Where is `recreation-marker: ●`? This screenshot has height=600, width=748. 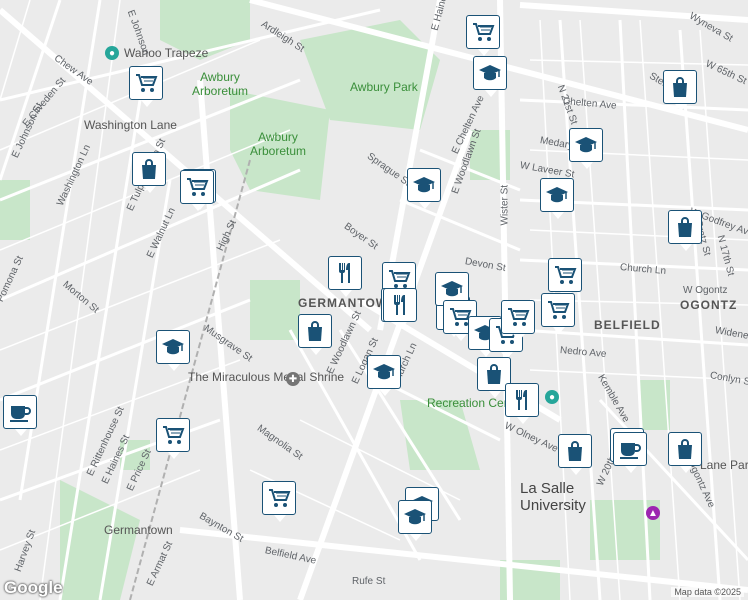 recreation-marker: ● is located at coordinates (552, 397).